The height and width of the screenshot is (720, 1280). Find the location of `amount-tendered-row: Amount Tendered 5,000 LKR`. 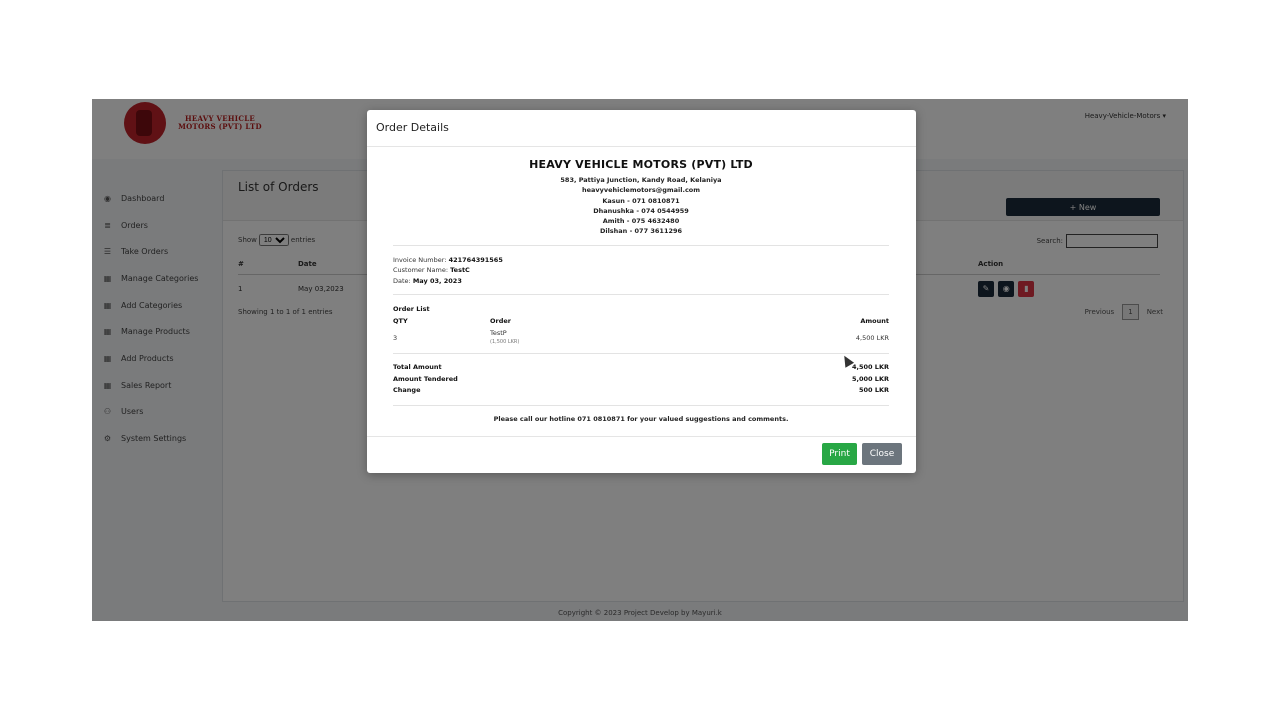

amount-tendered-row: Amount Tendered 5,000 LKR is located at coordinates (641, 380).